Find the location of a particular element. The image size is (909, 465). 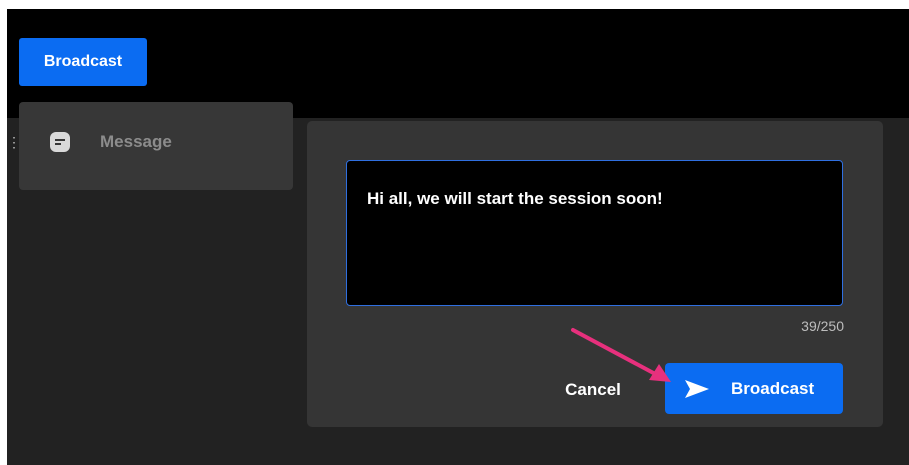

menu-item-message: Message is located at coordinates (156, 142).